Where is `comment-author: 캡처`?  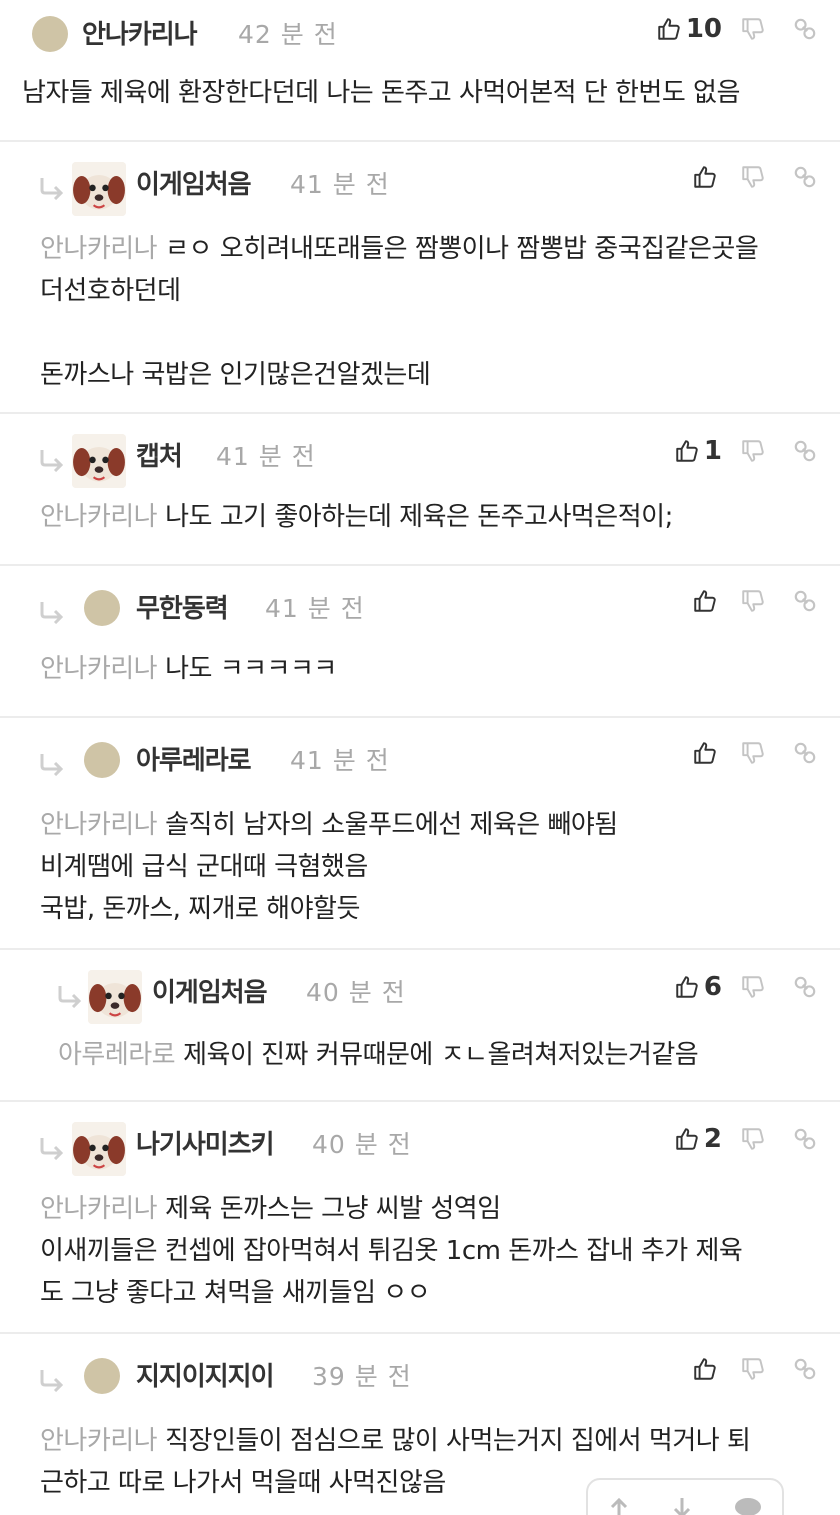
comment-author: 캡처 is located at coordinates (159, 454).